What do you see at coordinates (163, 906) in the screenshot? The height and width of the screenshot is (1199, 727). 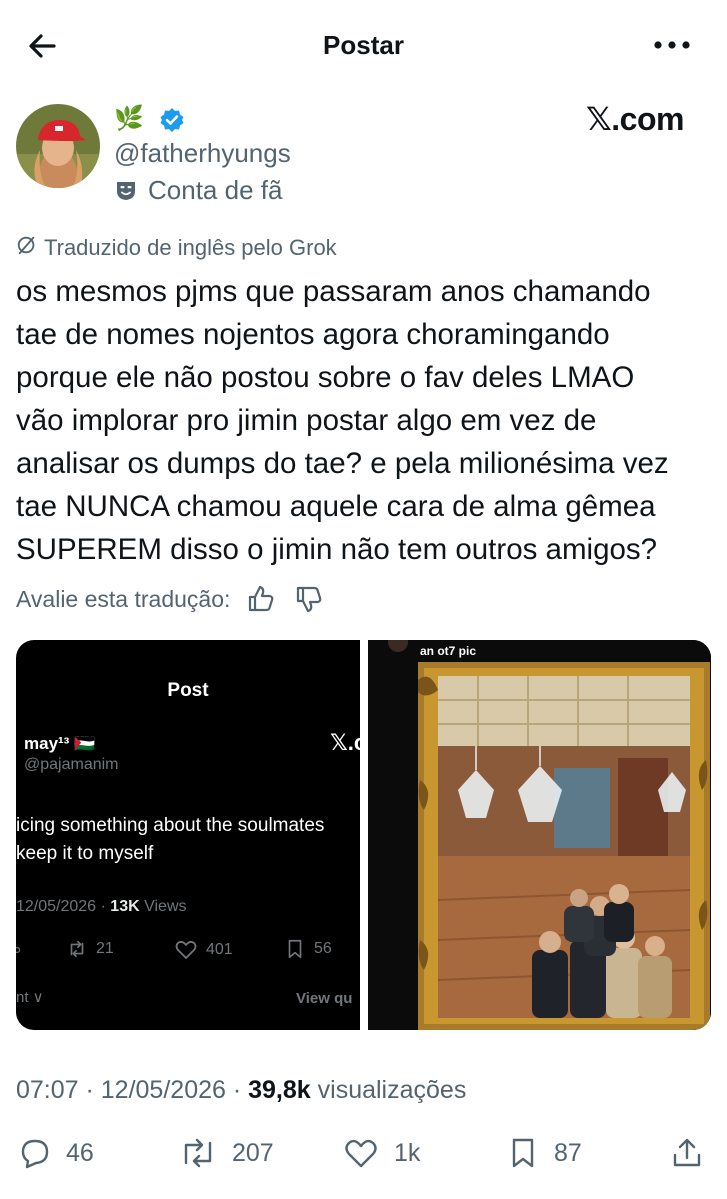 I see `embedded-views-label: Views` at bounding box center [163, 906].